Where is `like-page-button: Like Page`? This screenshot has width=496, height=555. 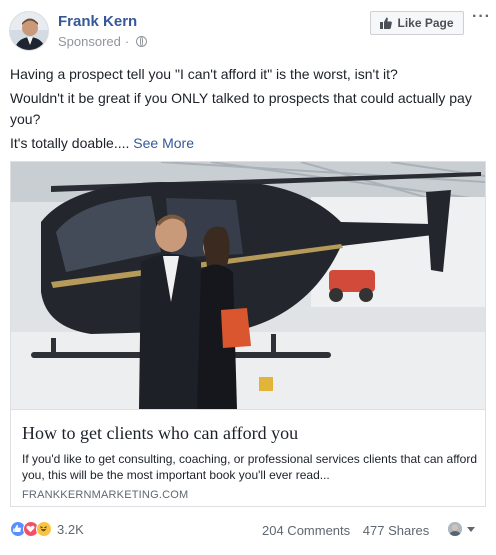
like-page-button: Like Page is located at coordinates (417, 23).